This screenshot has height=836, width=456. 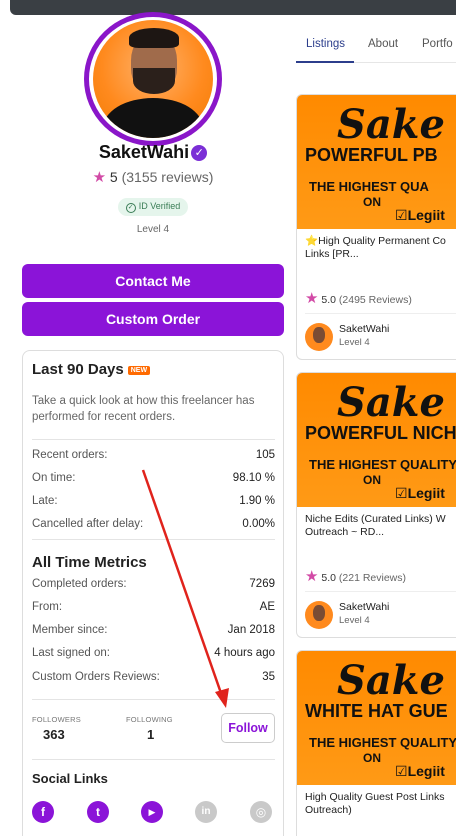 I want to click on check-circle-icon: ✓, so click(x=130, y=208).